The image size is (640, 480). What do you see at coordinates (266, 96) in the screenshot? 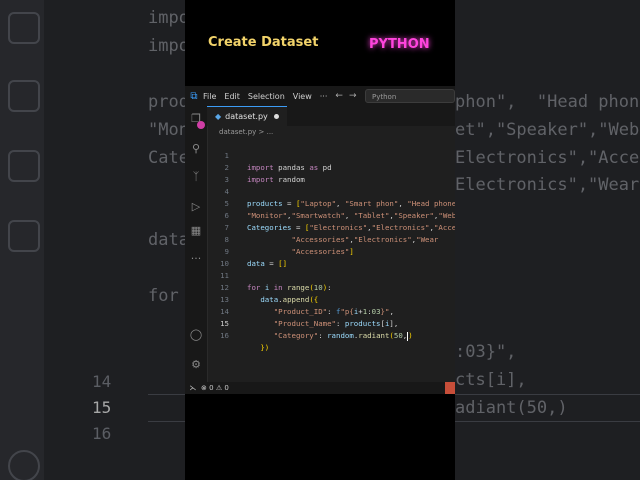
I see `menu-selection: Selection` at bounding box center [266, 96].